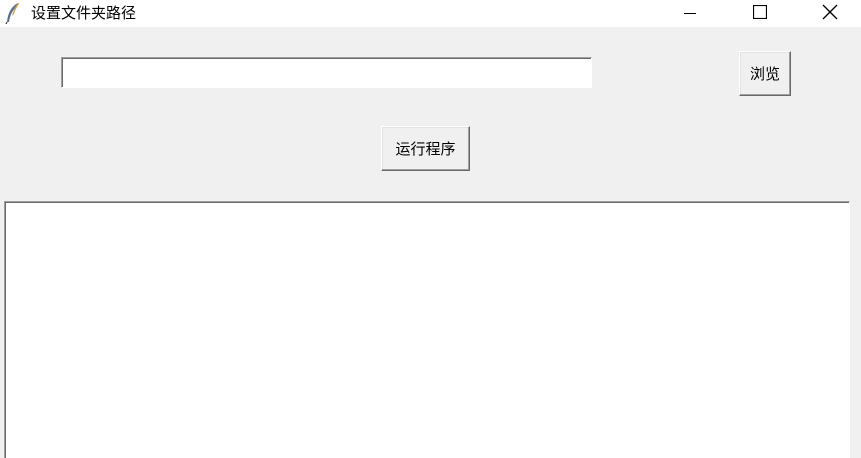  Describe the element at coordinates (430, 13) in the screenshot. I see `title-bar: 设置文件夹路径` at that location.